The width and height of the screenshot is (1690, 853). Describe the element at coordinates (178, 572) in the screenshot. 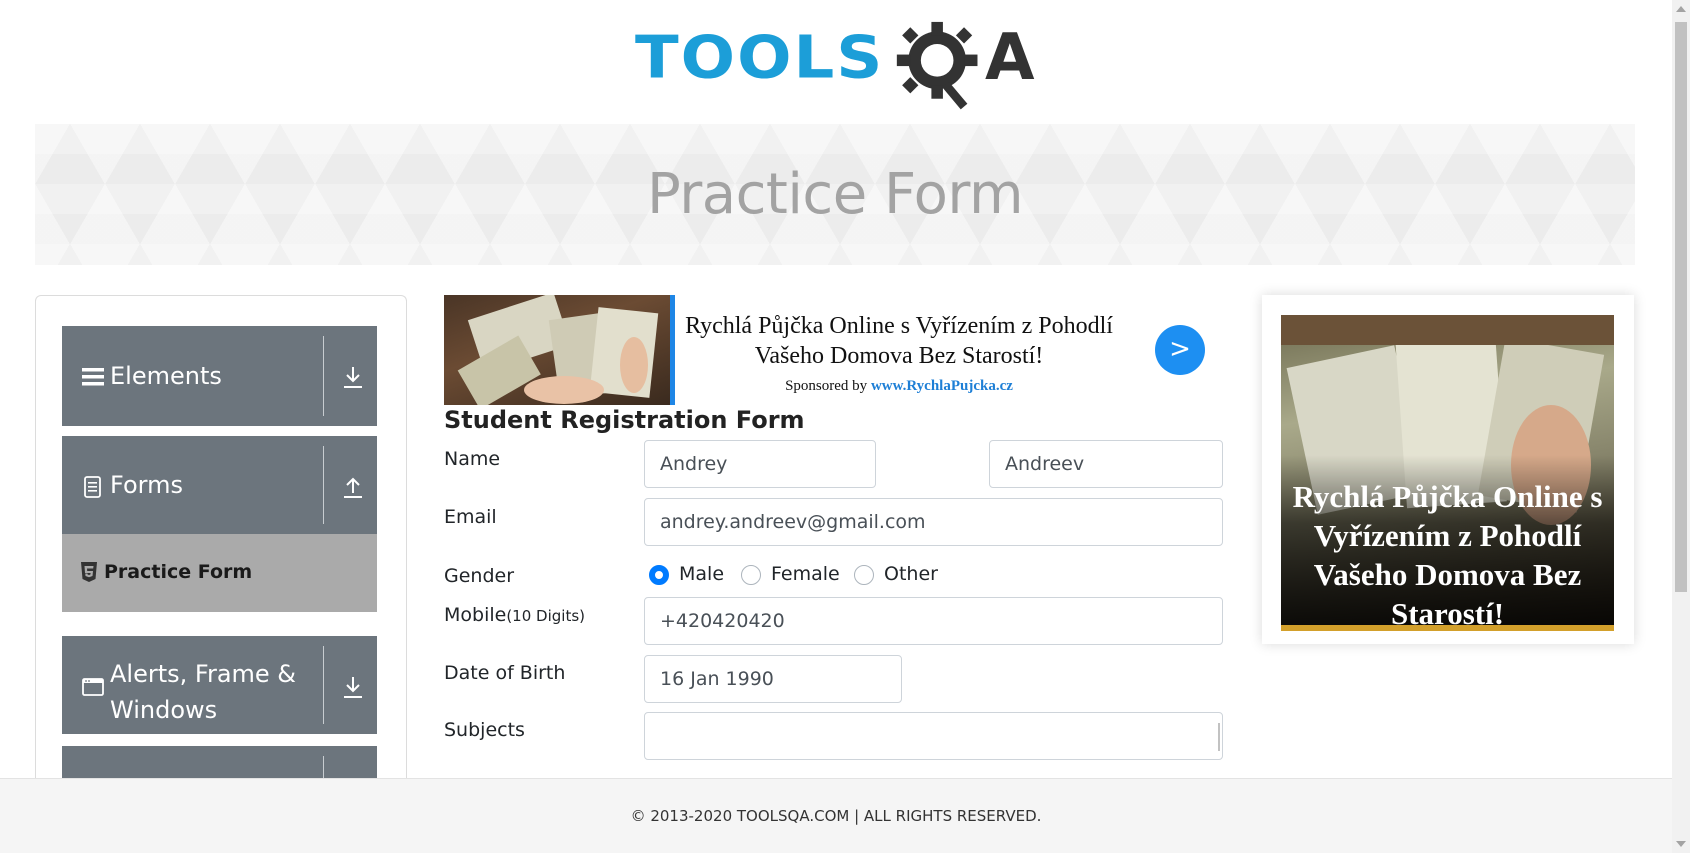

I see `sidebar-item-label: Practice Form` at that location.